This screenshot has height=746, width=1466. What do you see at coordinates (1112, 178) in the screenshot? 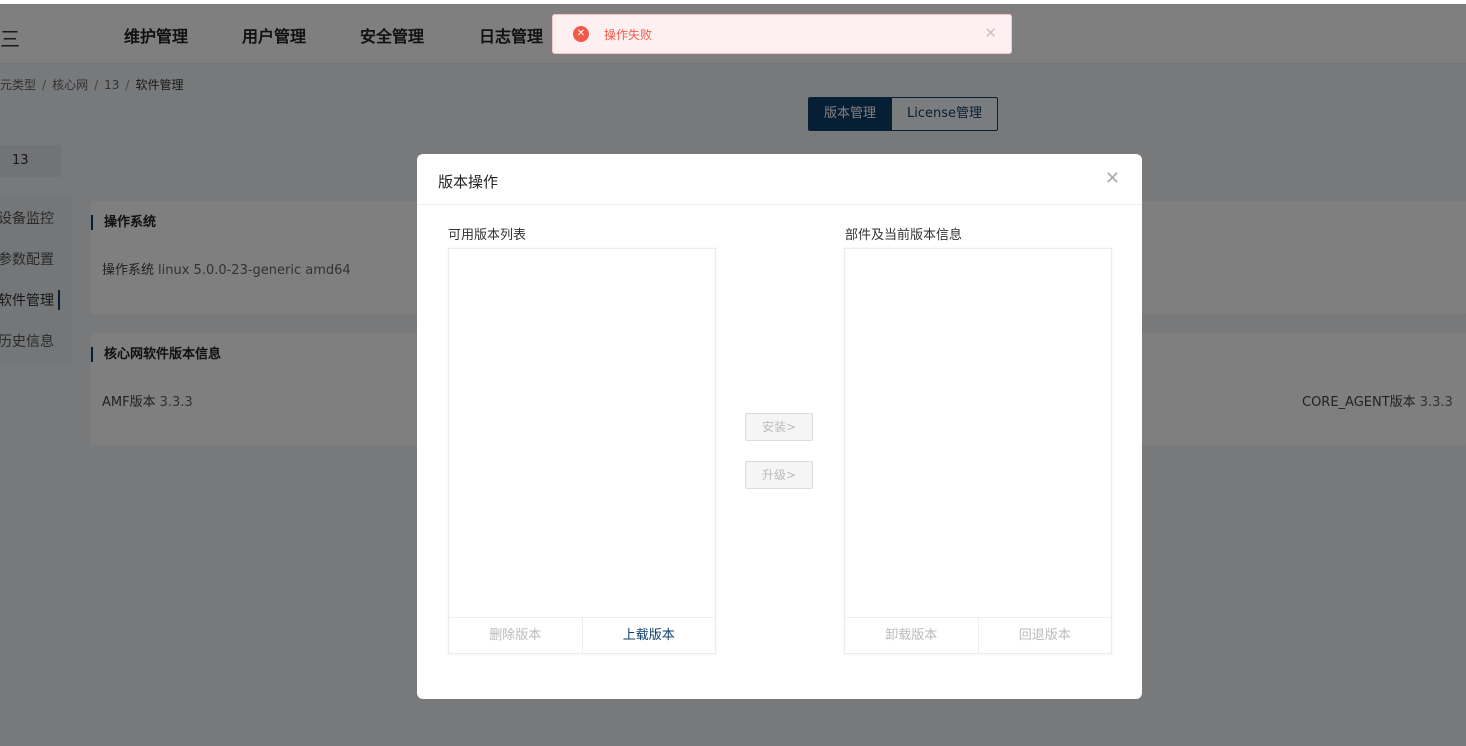
I see `close-icon: ✕` at bounding box center [1112, 178].